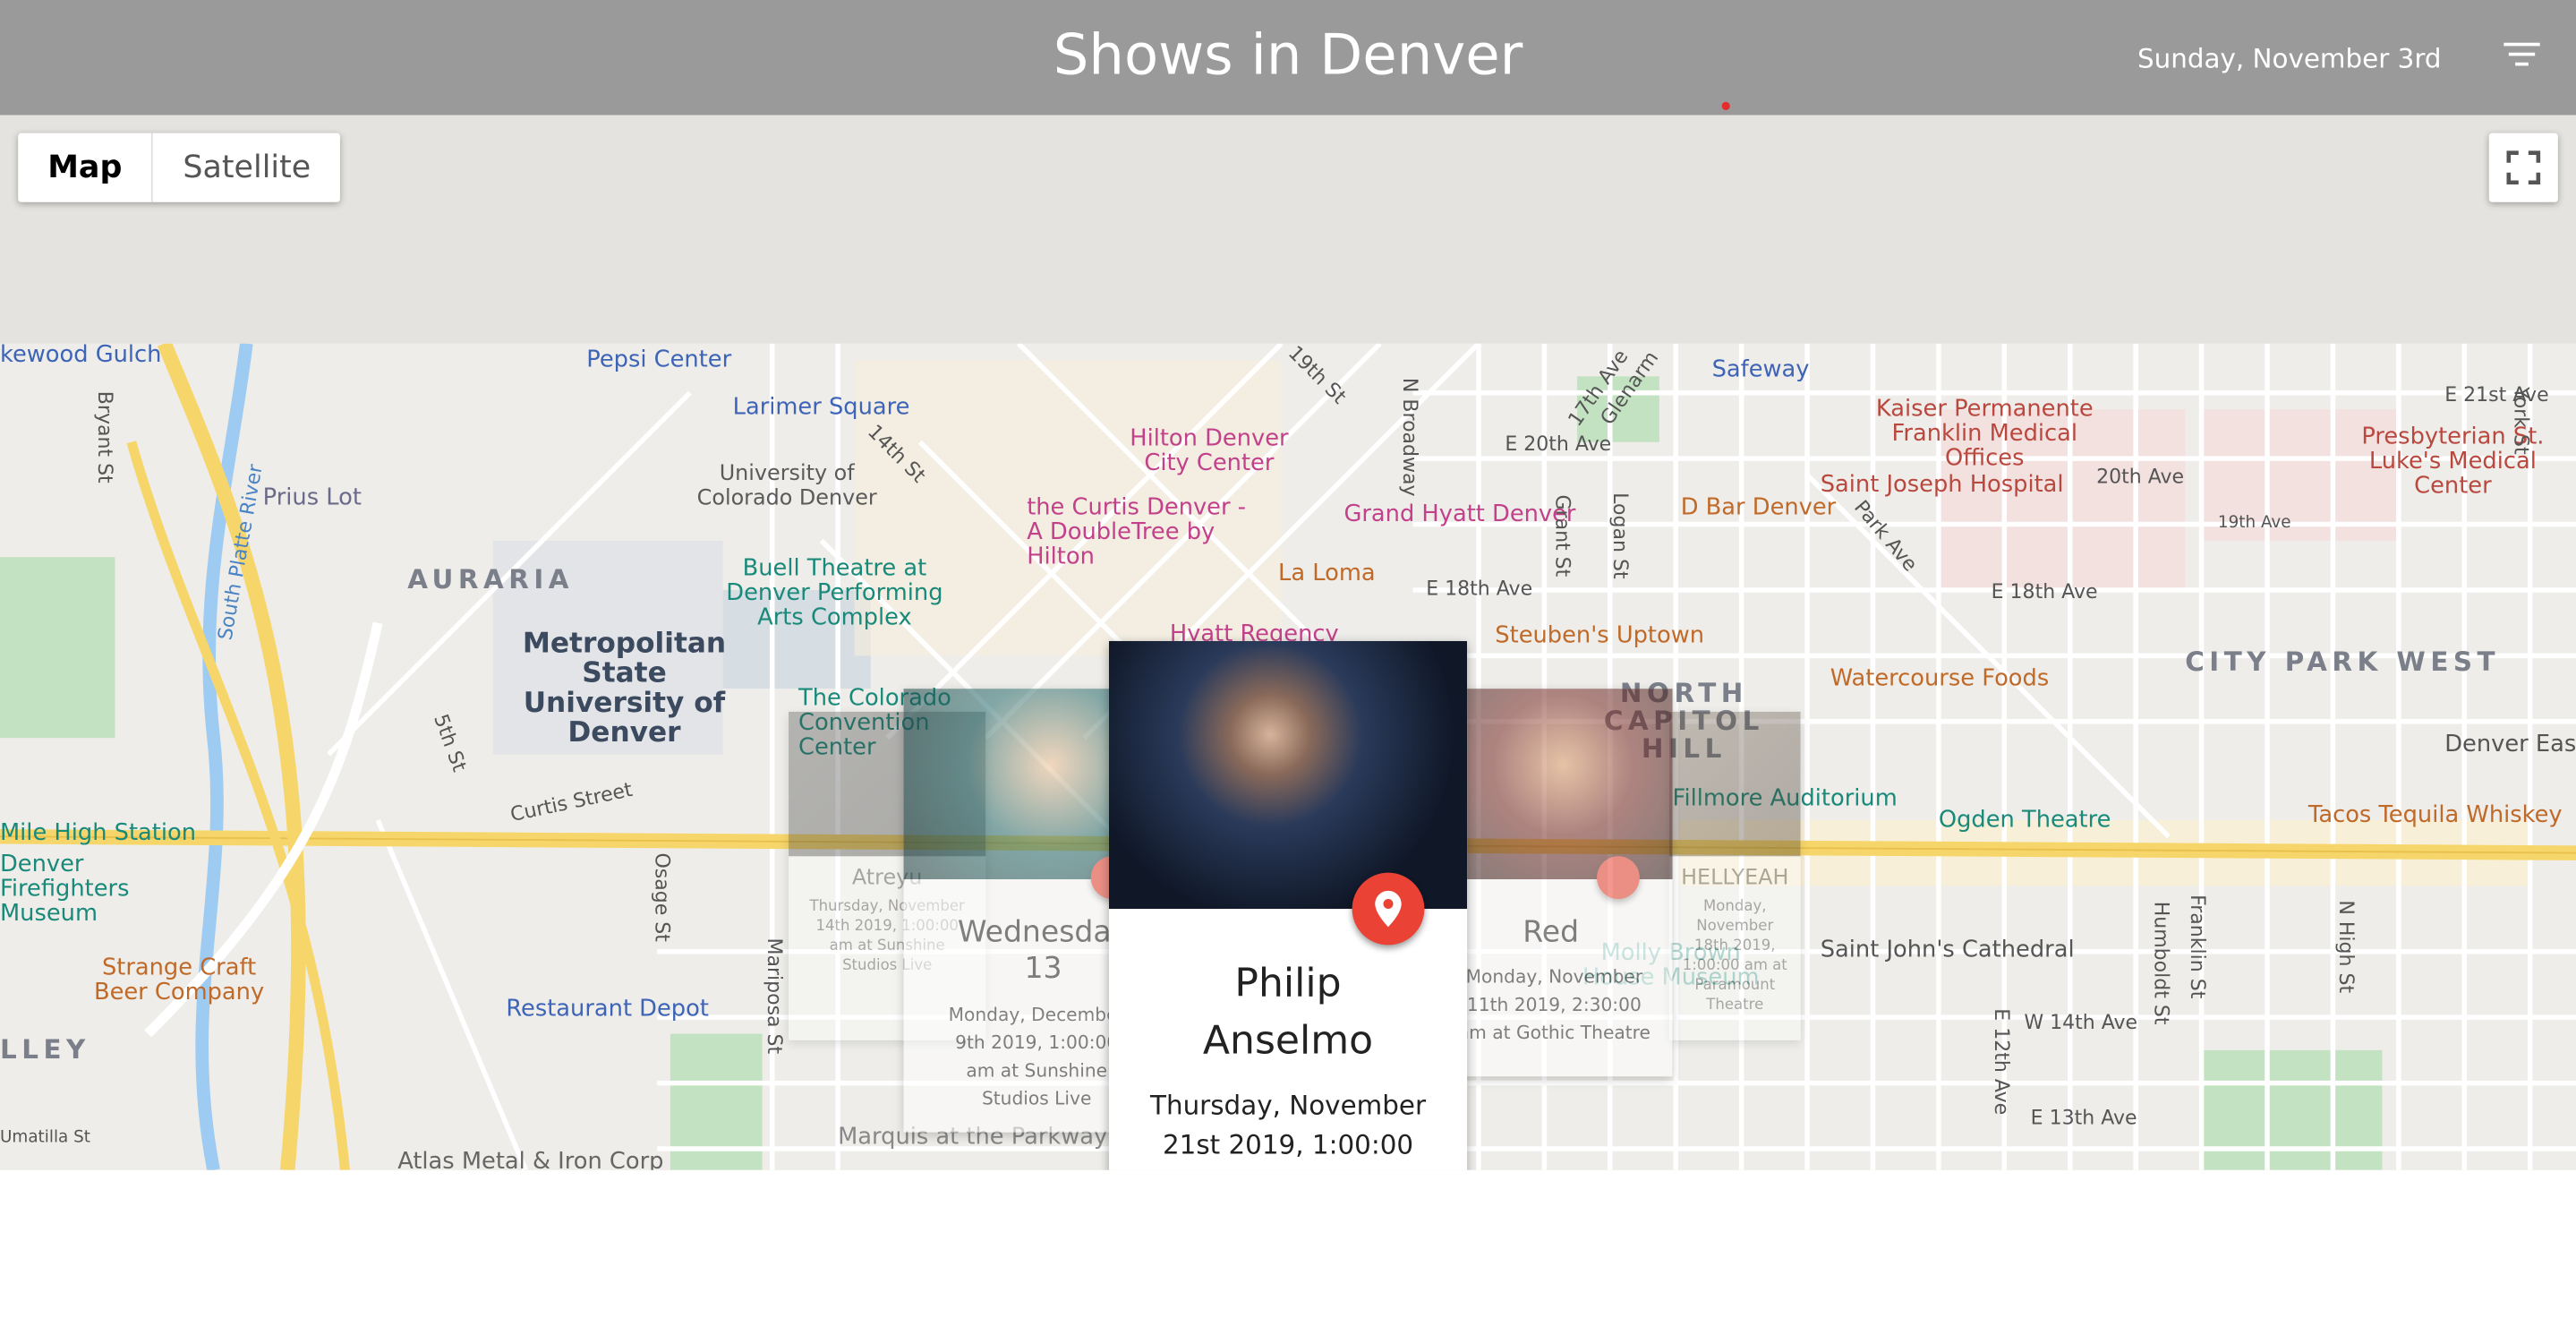  I want to click on street-label: 19th Ave, so click(2254, 523).